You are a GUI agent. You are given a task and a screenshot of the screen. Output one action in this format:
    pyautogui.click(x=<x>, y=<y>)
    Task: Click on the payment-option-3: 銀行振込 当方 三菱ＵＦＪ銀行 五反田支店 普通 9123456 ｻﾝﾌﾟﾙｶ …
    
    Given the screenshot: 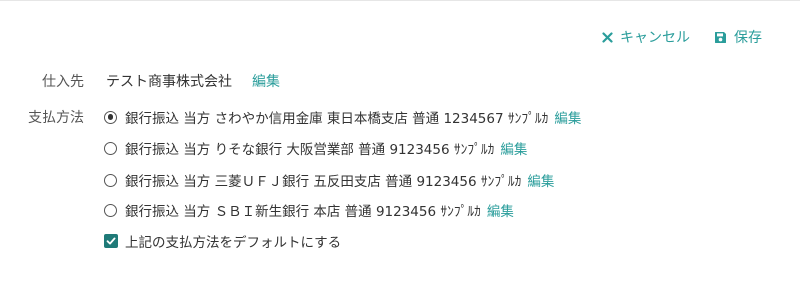 What is the action you would take?
    pyautogui.click(x=329, y=180)
    